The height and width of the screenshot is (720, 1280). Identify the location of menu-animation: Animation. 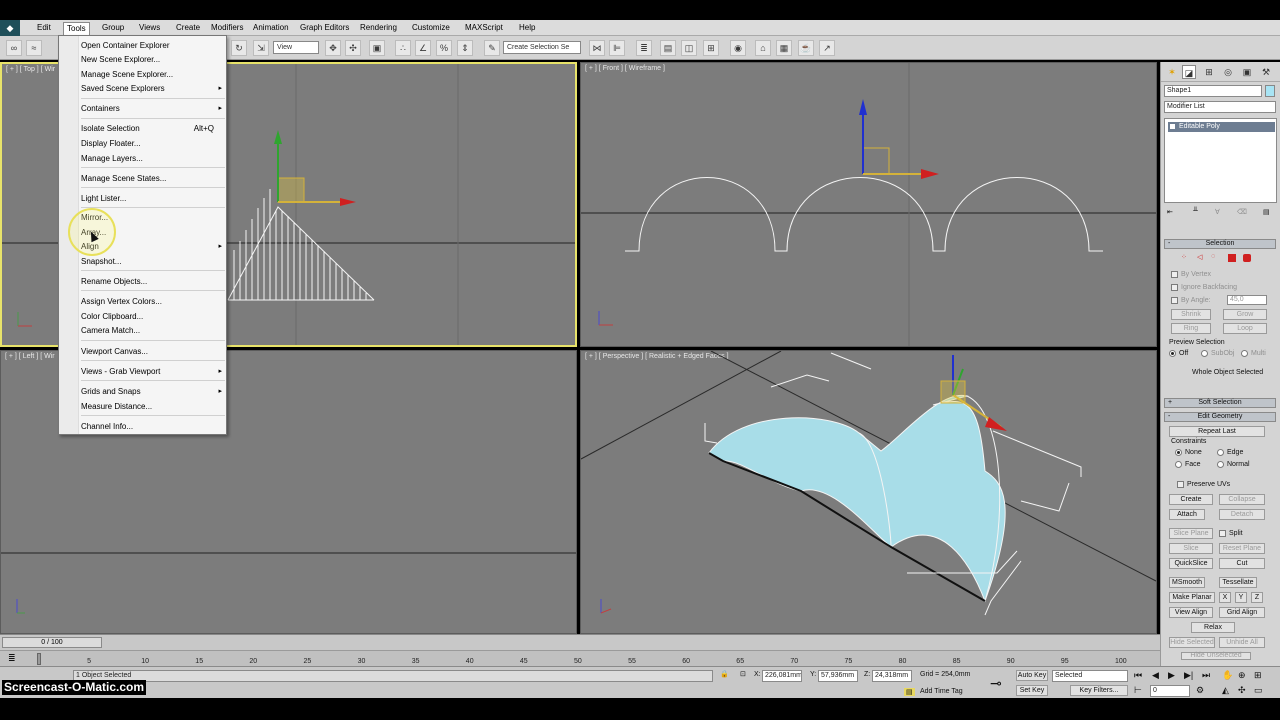
(271, 28).